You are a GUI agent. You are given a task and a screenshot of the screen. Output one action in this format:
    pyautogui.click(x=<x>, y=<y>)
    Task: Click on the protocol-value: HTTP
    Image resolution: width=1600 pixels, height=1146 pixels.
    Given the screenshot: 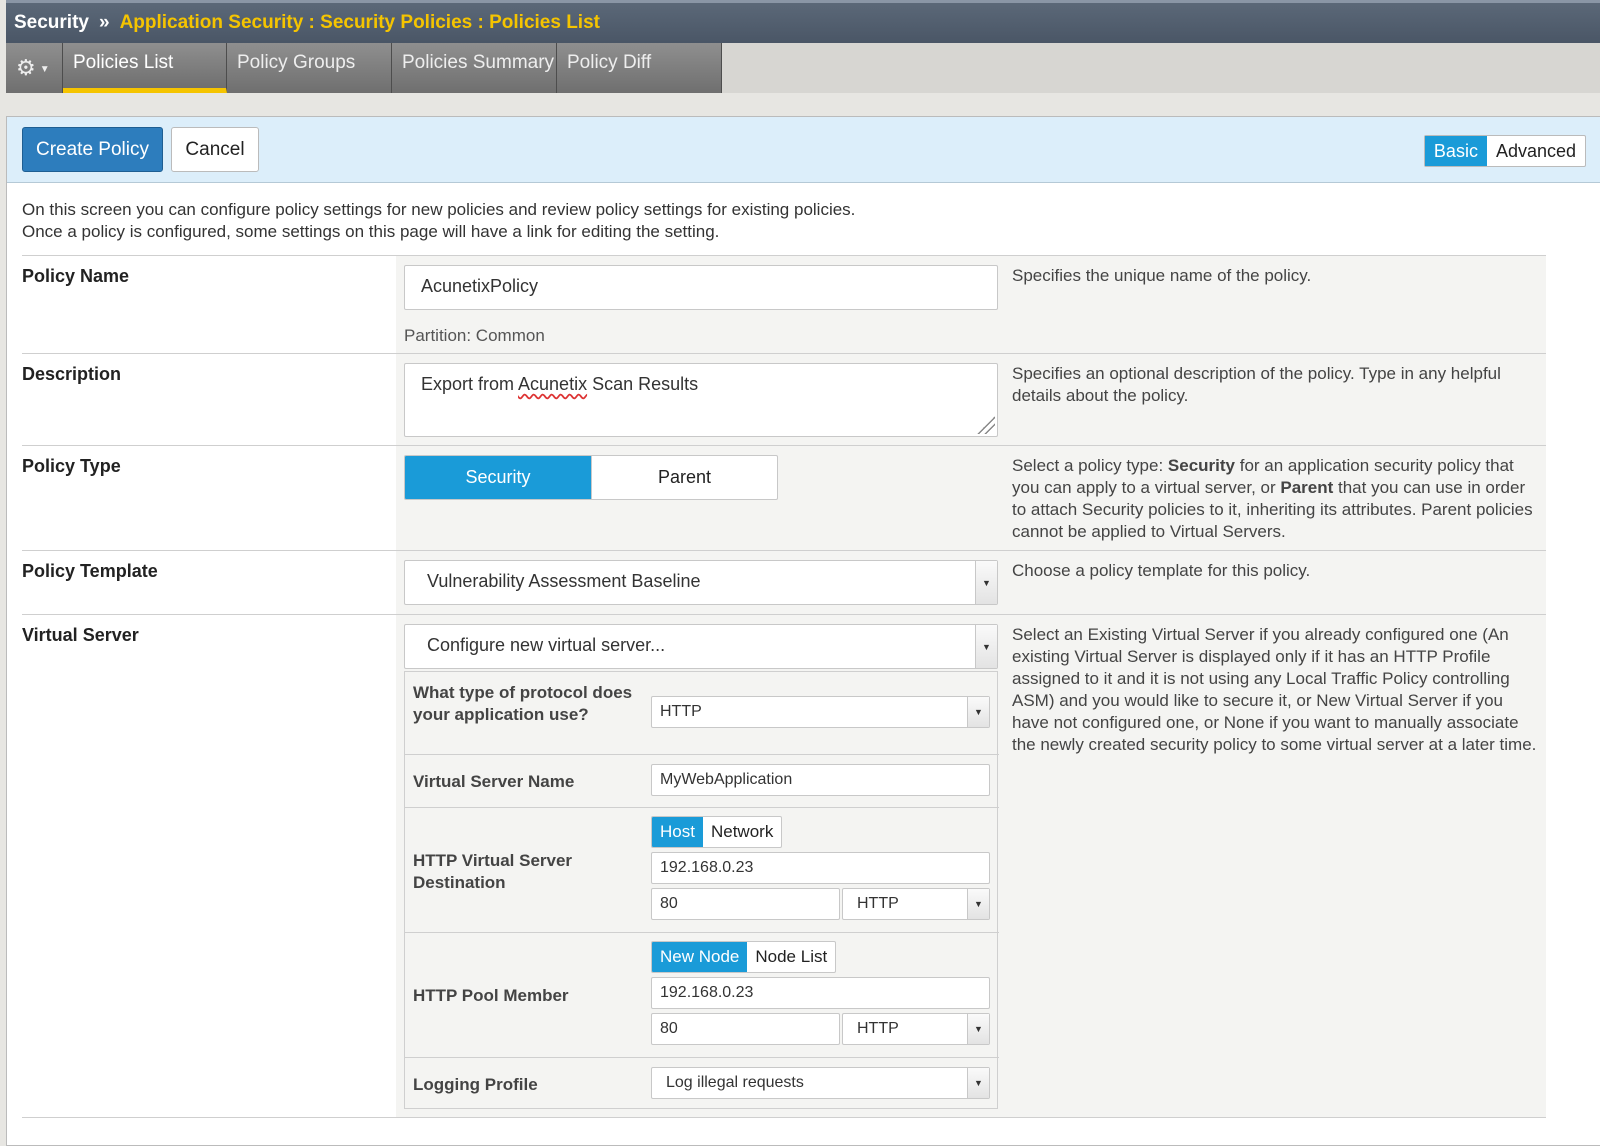 What is the action you would take?
    pyautogui.click(x=681, y=711)
    